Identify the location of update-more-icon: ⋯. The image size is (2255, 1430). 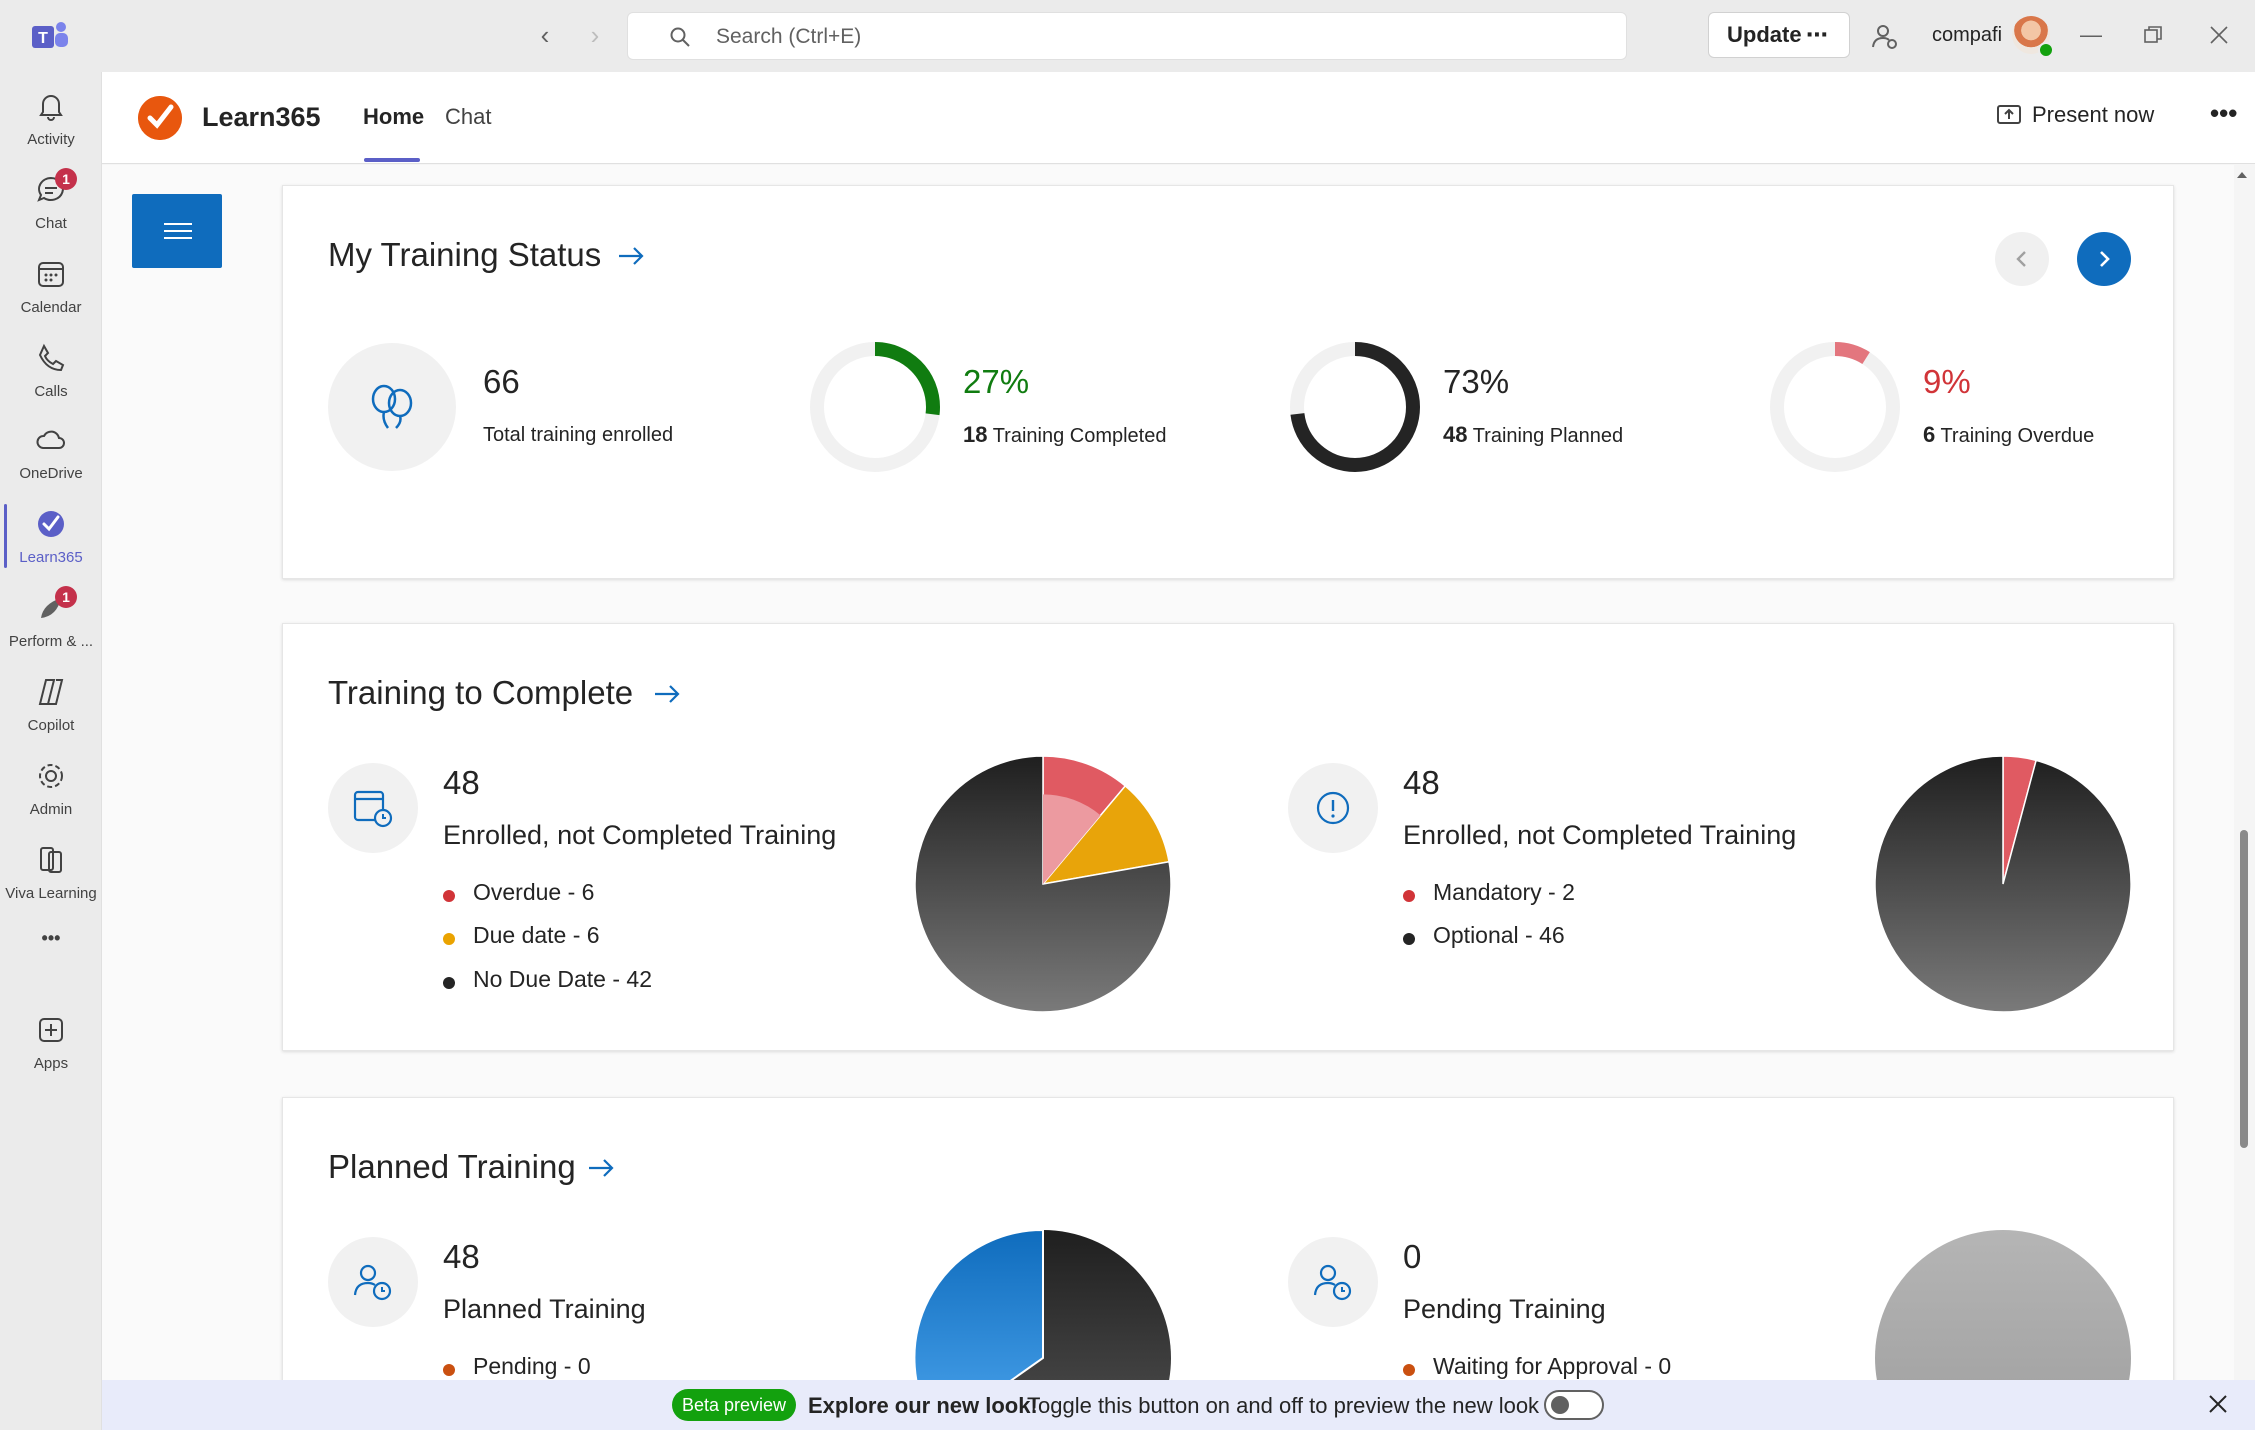
(1817, 34).